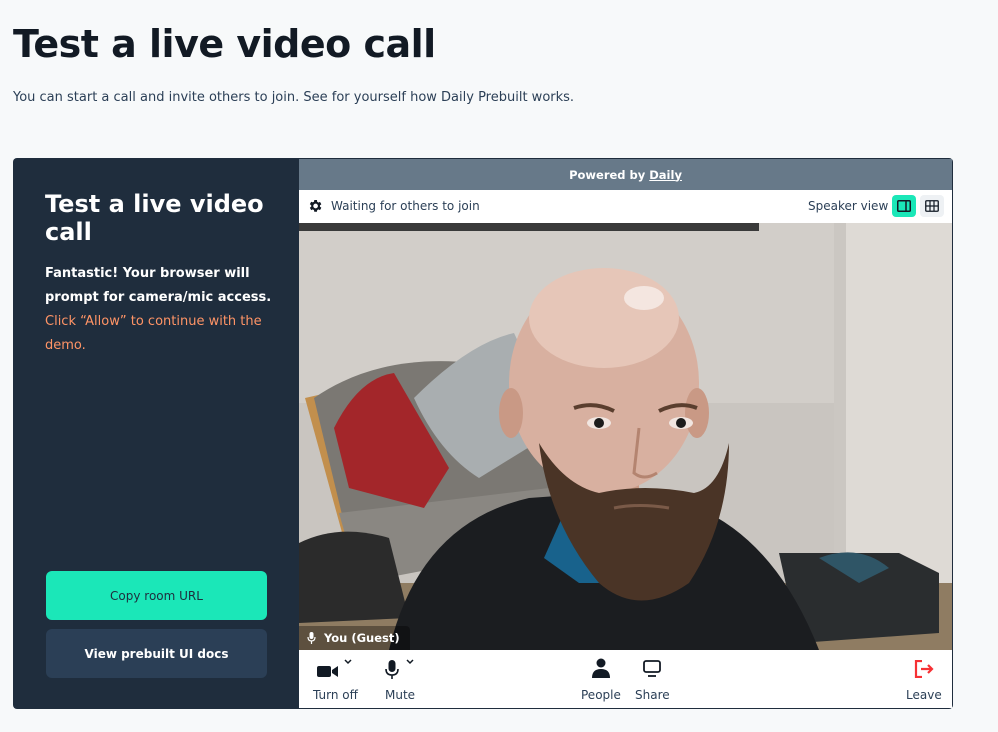 Image resolution: width=998 pixels, height=732 pixels. What do you see at coordinates (601, 681) in the screenshot?
I see `people-button: People` at bounding box center [601, 681].